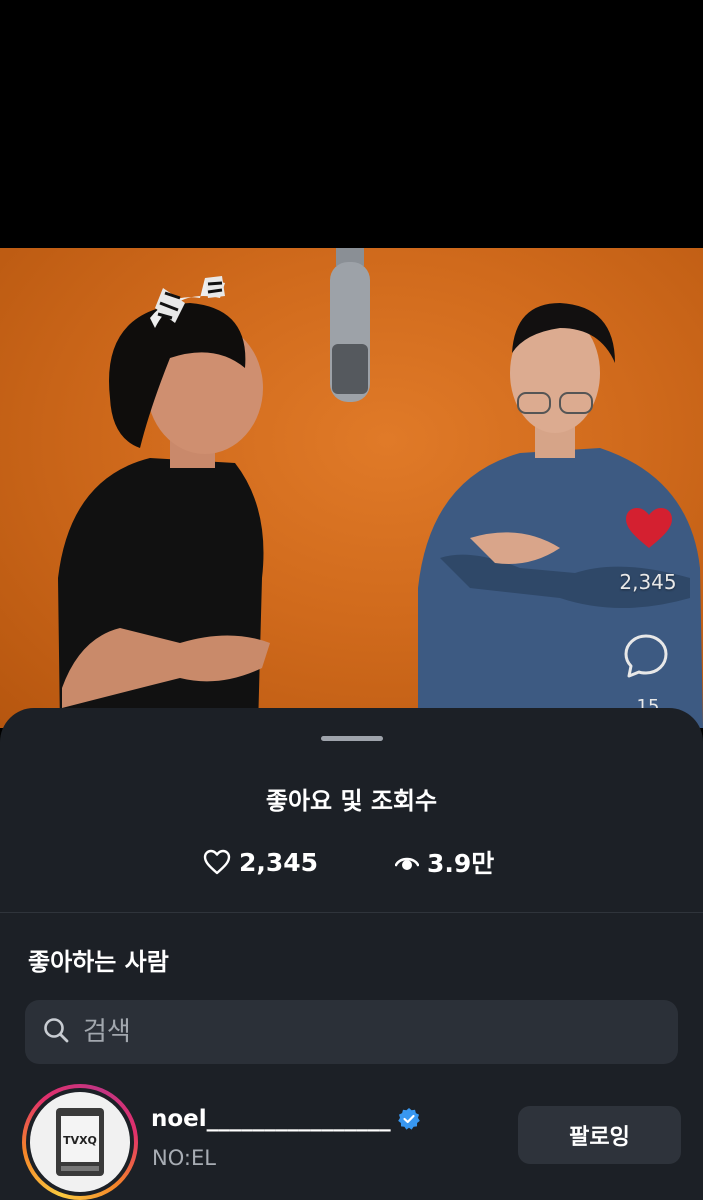 This screenshot has height=1200, width=703. I want to click on views-stat-value: 3.9만, so click(461, 863).